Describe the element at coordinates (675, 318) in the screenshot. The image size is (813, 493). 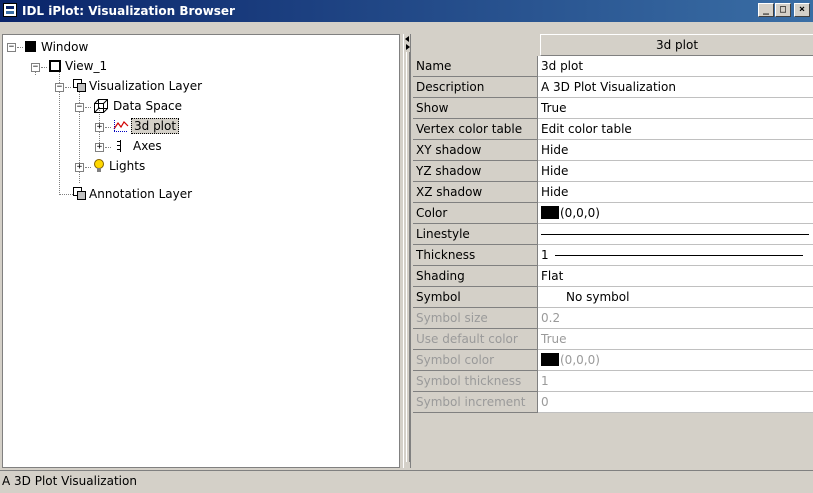
I see `property-value: 0.2` at that location.